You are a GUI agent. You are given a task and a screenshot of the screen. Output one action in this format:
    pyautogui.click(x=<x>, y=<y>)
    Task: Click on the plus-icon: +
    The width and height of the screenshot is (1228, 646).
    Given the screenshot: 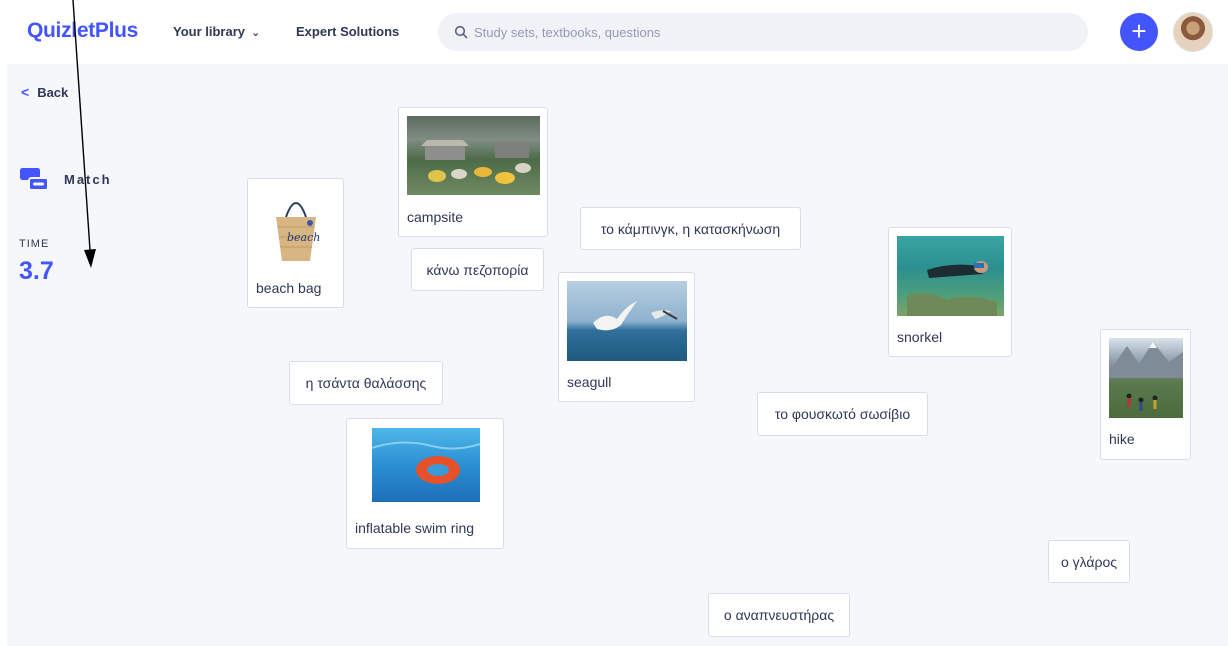 What is the action you would take?
    pyautogui.click(x=1139, y=31)
    